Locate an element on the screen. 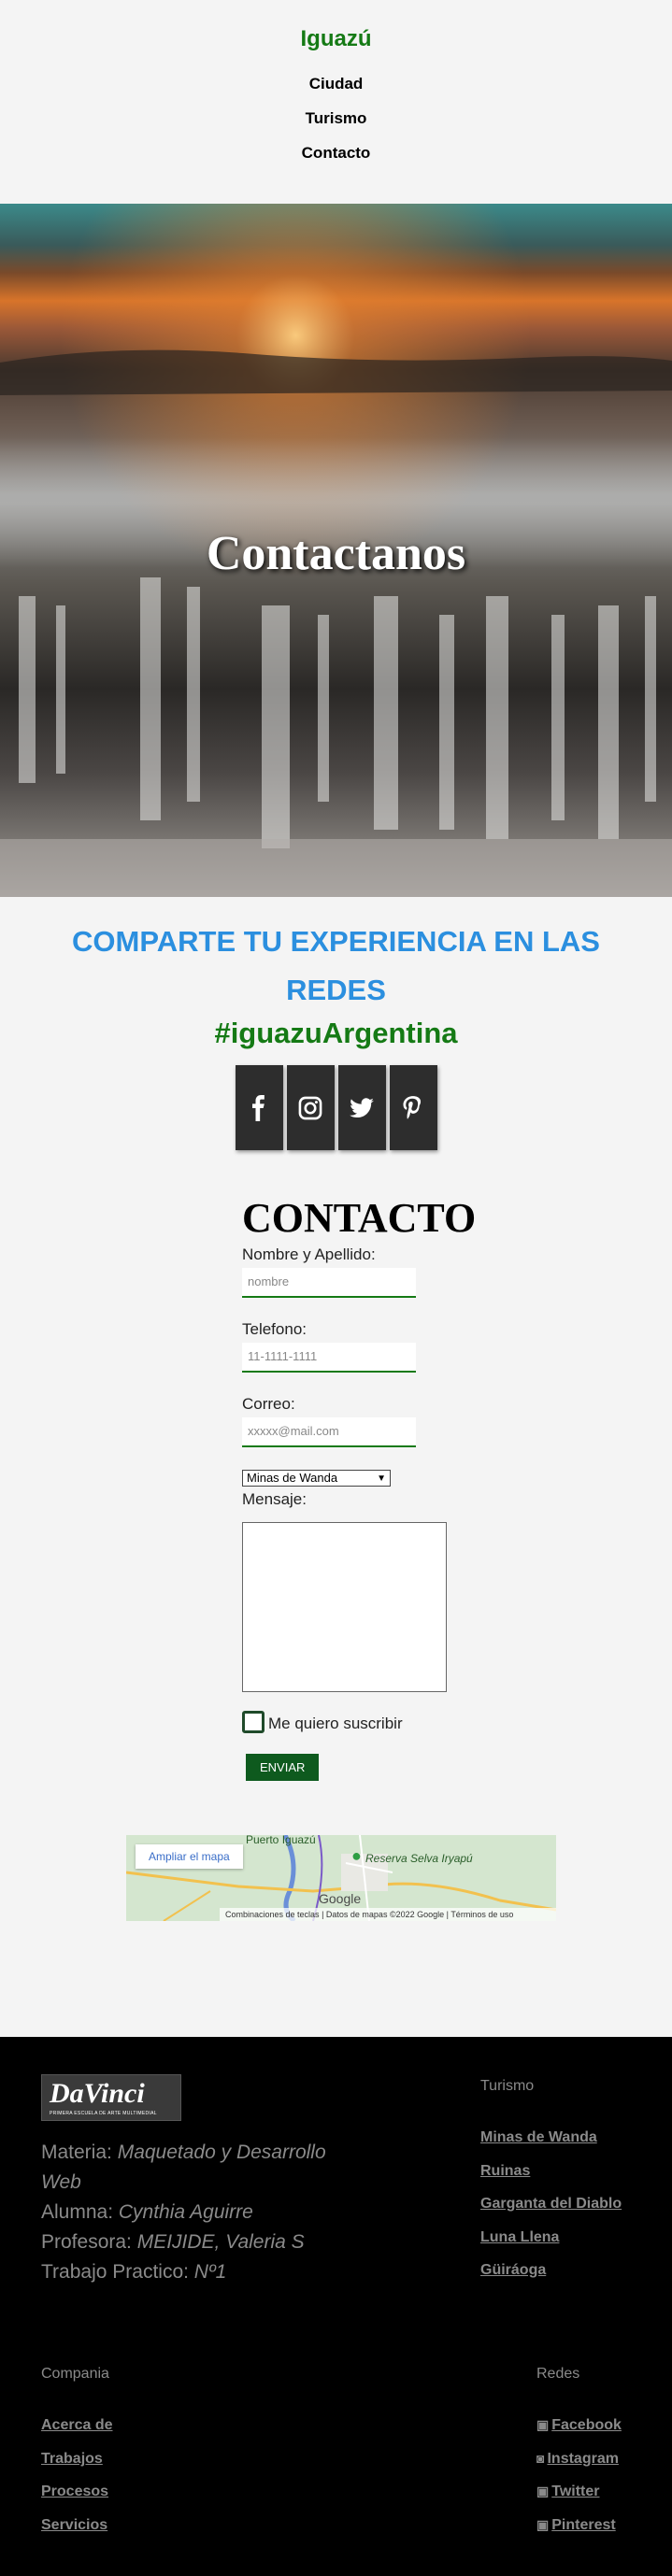 The height and width of the screenshot is (2576, 672). instagram-icon is located at coordinates (310, 1107).